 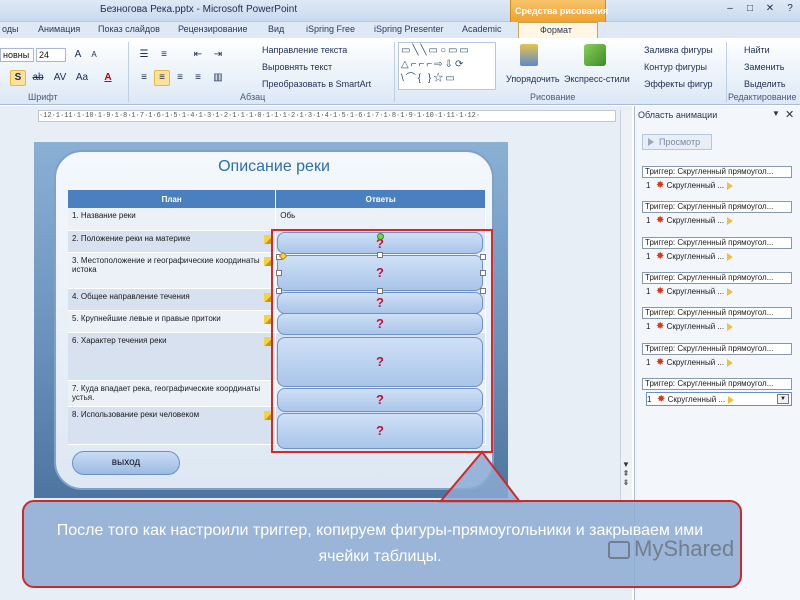 I want to click on vertical-scrollbar, so click(x=626, y=305).